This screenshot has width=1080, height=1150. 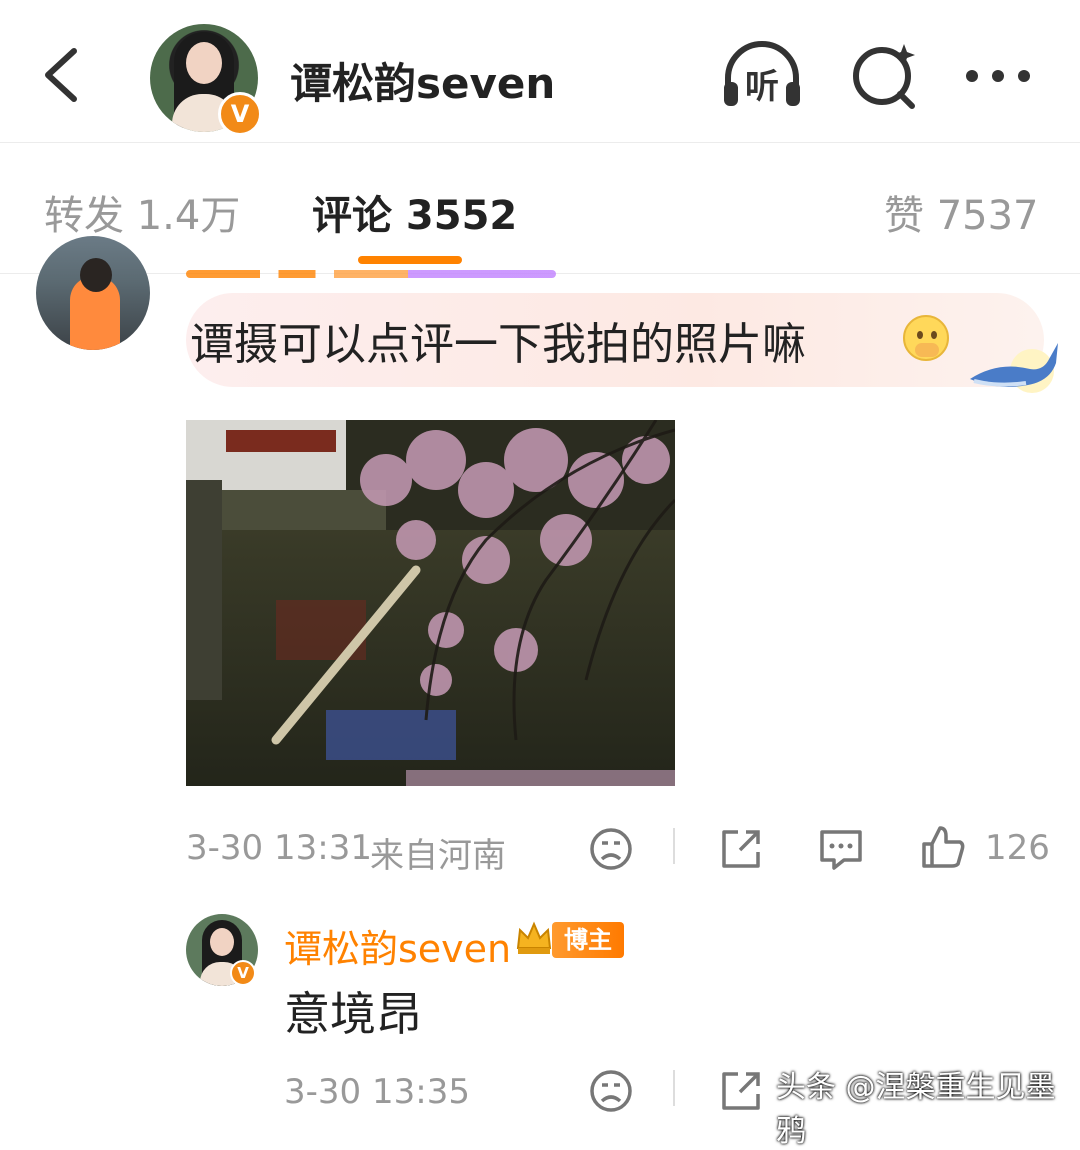 I want to click on search-button, so click(x=888, y=78).